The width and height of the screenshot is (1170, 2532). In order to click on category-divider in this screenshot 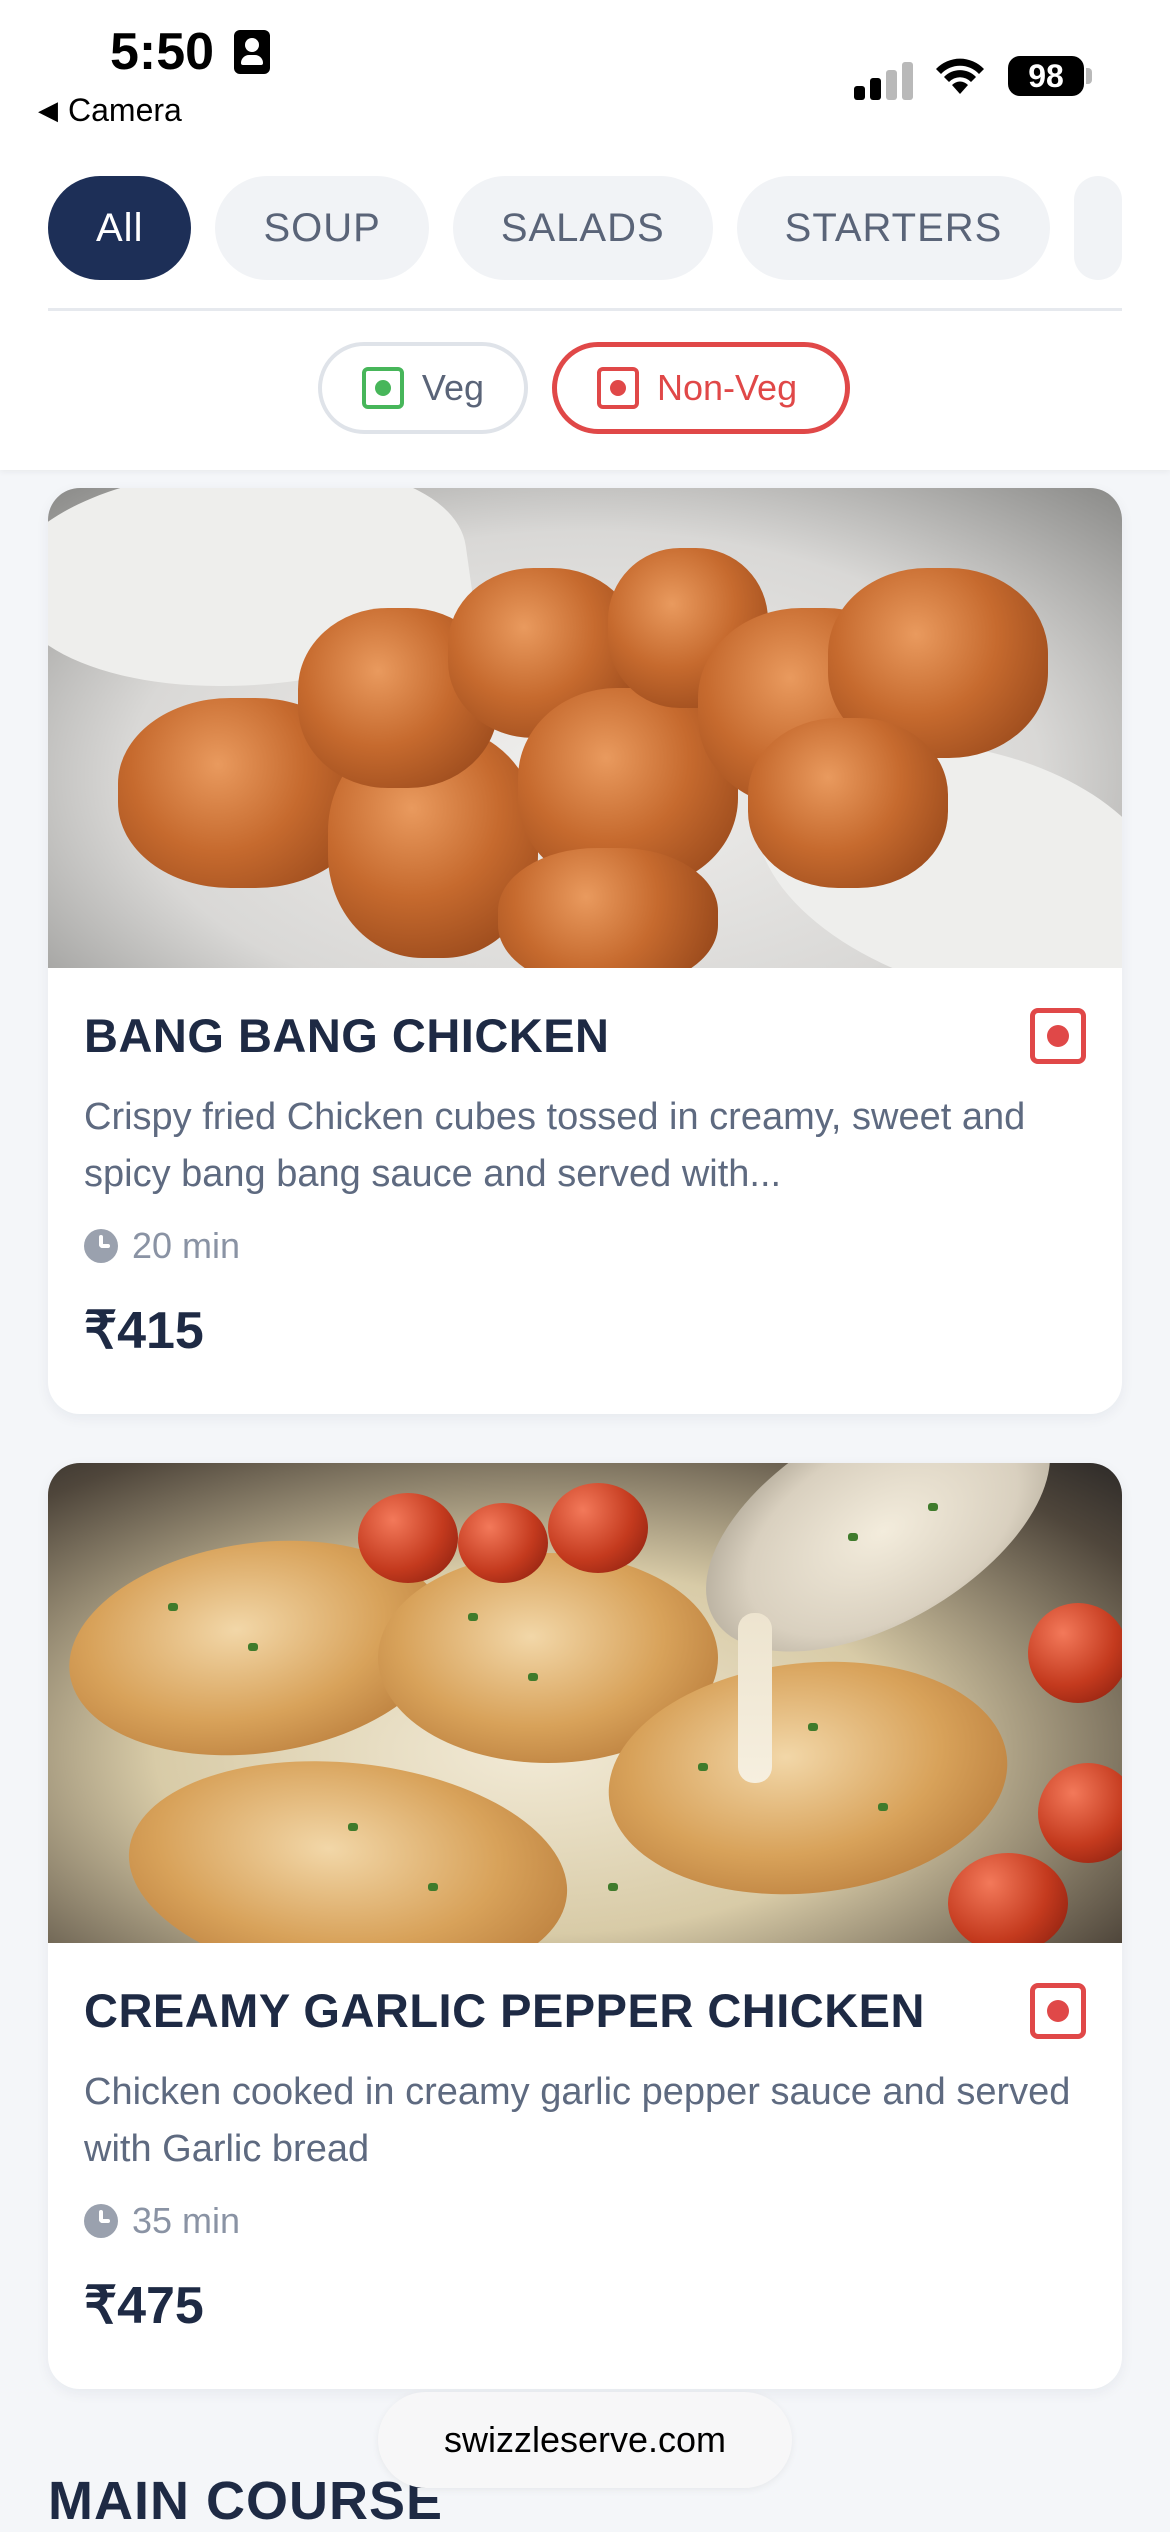, I will do `click(585, 309)`.